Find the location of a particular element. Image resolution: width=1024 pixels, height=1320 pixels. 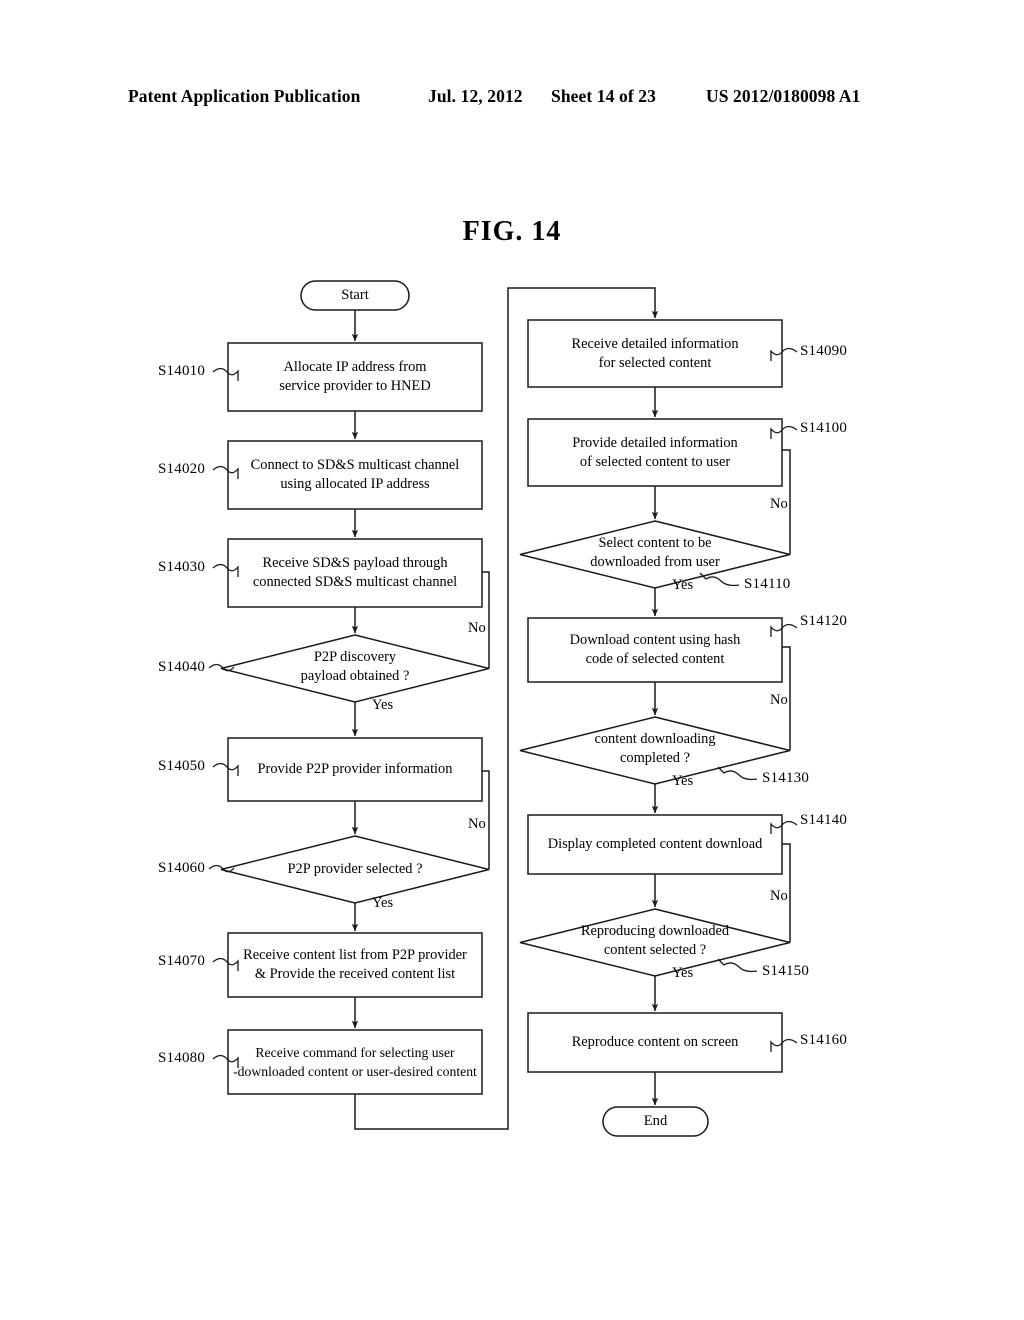

branch-label-s14130-yes: Yes is located at coordinates (683, 781).